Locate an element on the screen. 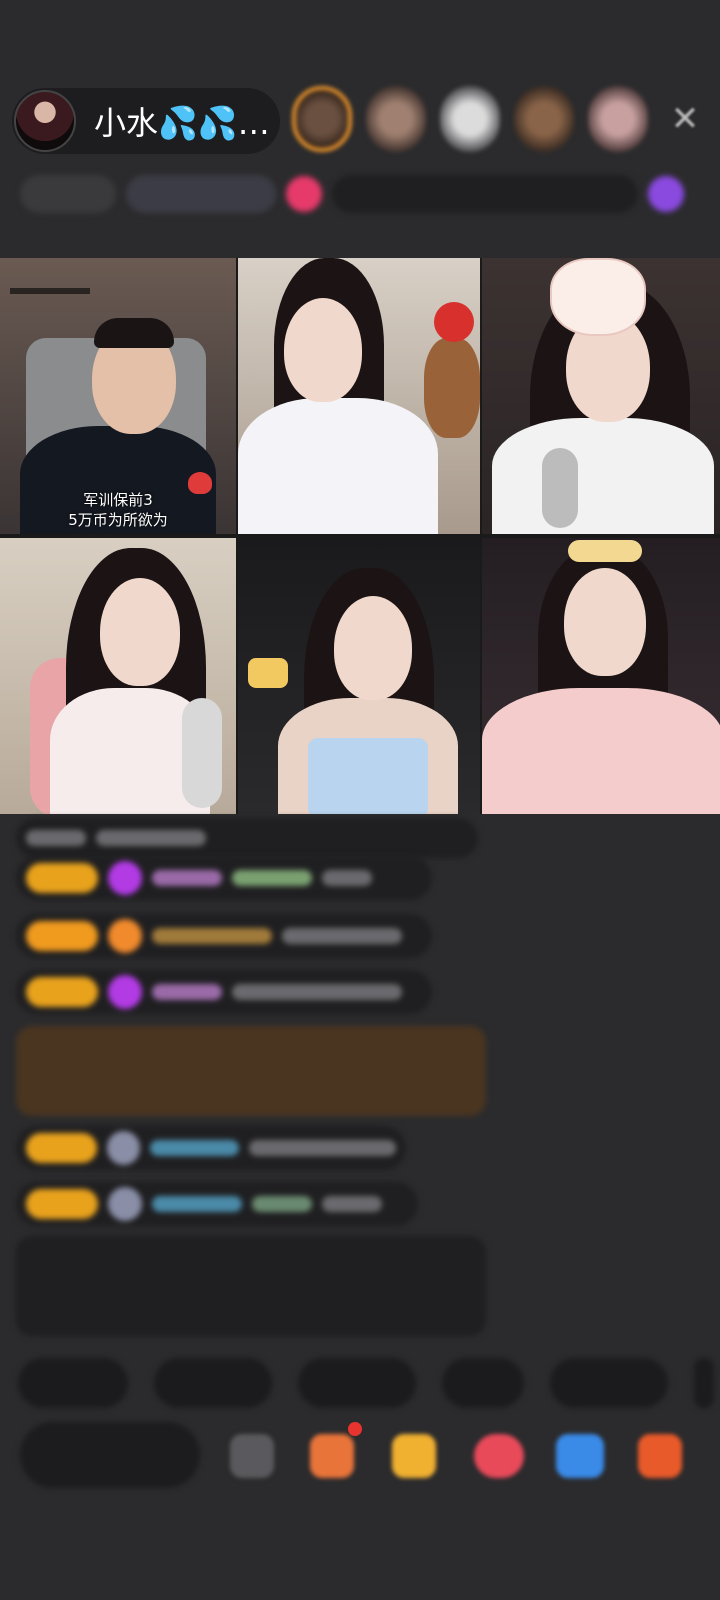 Image resolution: width=720 pixels, height=1600 pixels. system-message is located at coordinates (251, 1286).